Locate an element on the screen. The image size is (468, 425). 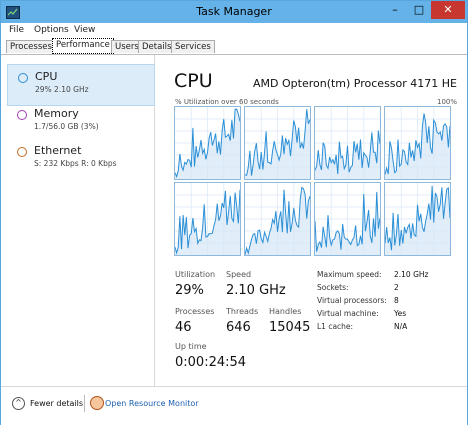
menu-bar: File Options View is located at coordinates (234, 30).